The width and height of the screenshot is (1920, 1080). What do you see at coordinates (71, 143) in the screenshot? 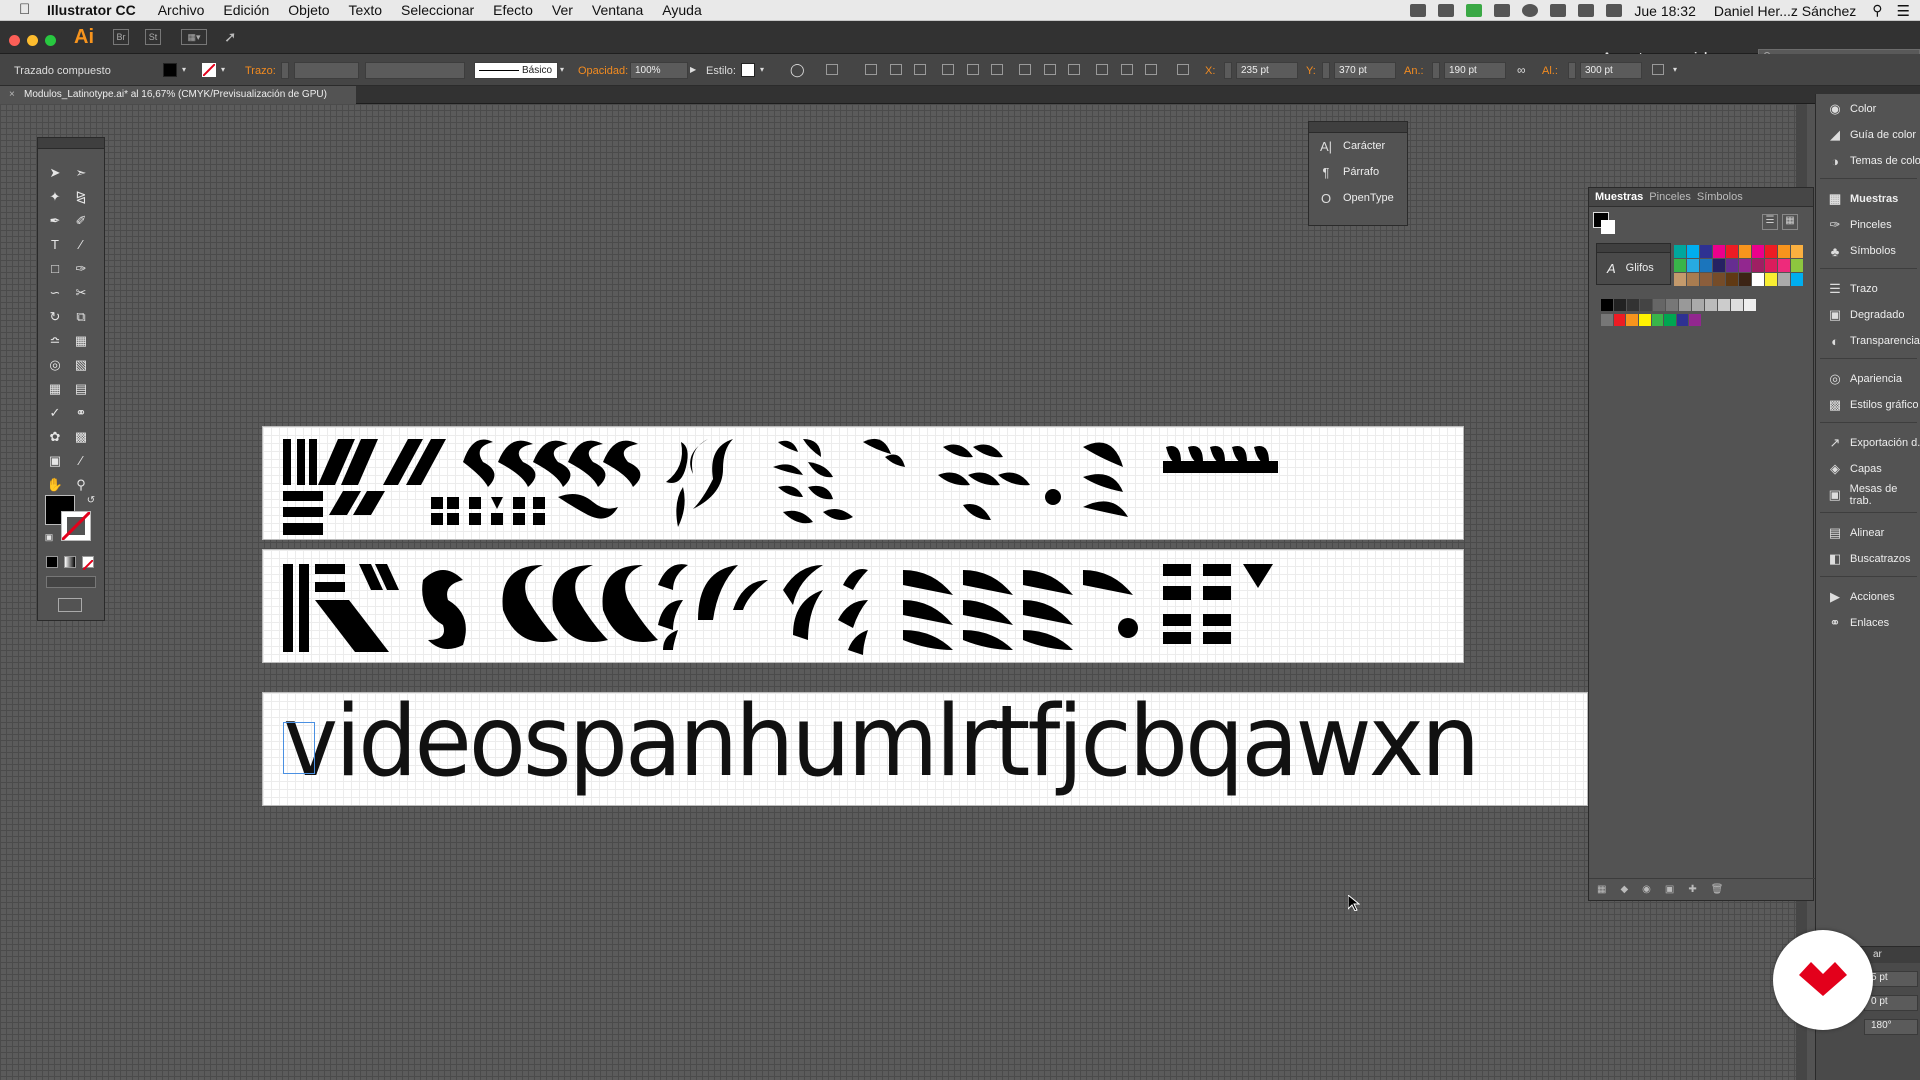
I see `tools-panel-header` at bounding box center [71, 143].